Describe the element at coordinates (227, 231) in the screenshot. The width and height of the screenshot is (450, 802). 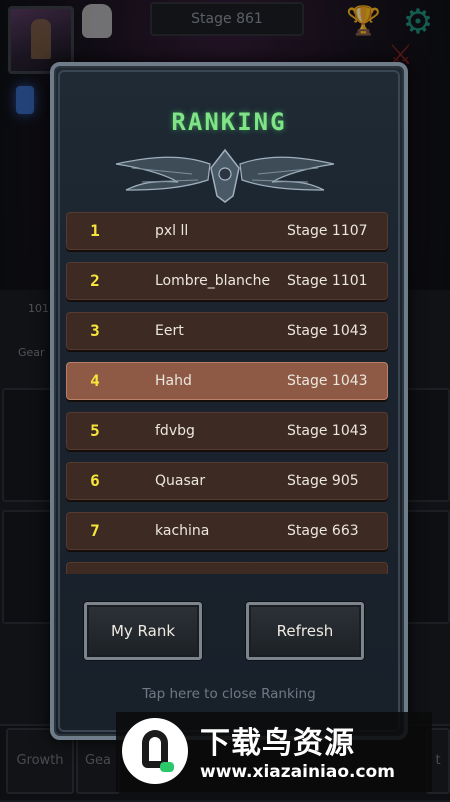
I see `ranking-row: 1 pxl ll Stage 1107` at that location.